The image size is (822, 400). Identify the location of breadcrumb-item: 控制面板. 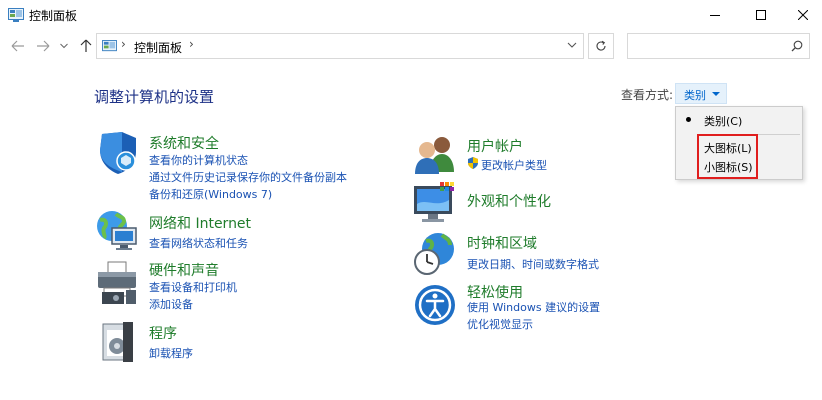
(158, 47).